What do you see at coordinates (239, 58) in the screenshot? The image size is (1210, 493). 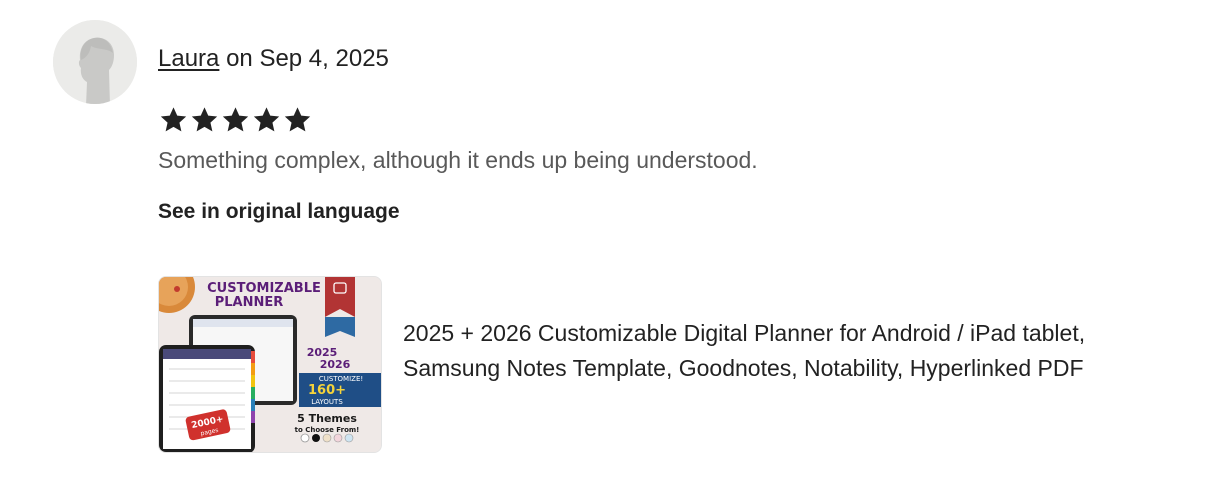 I see `date-prefix: on` at bounding box center [239, 58].